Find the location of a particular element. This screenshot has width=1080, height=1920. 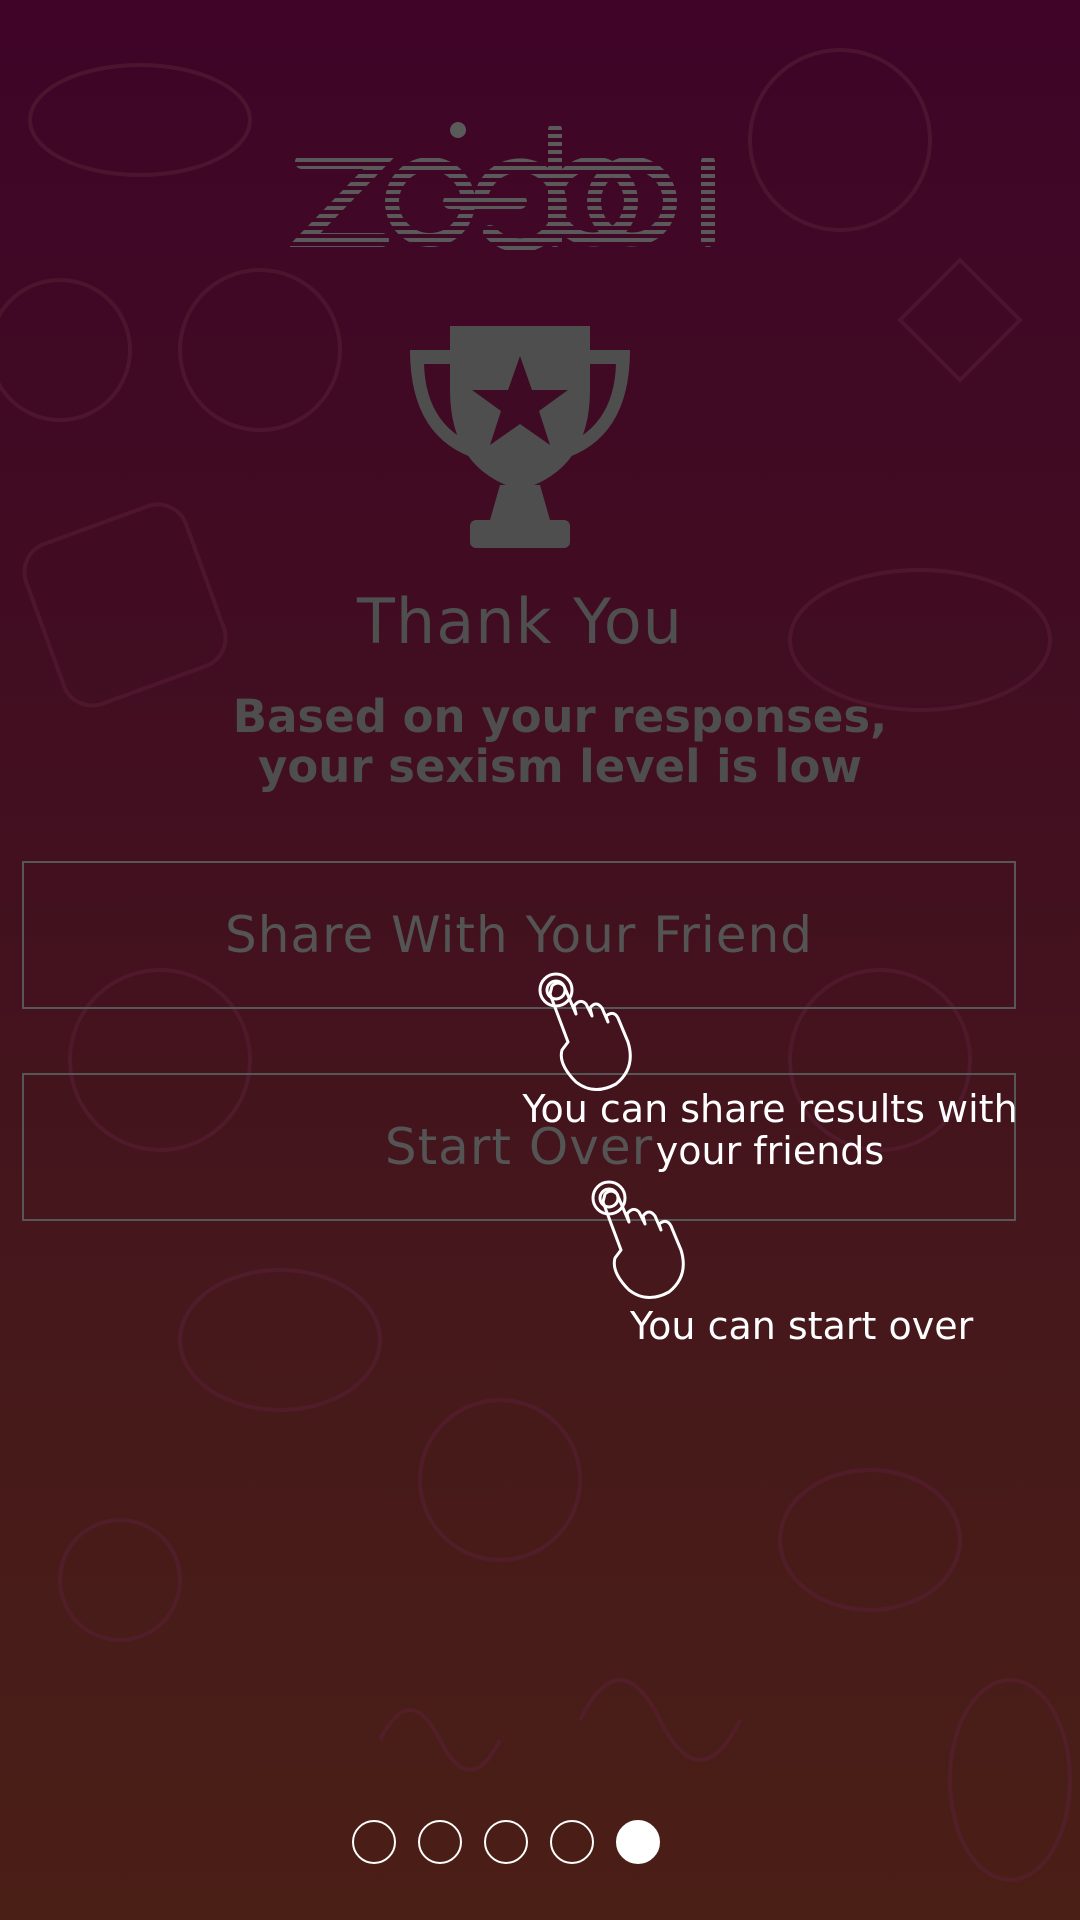

share-button-label: Share With Your Friend is located at coordinates (519, 935).